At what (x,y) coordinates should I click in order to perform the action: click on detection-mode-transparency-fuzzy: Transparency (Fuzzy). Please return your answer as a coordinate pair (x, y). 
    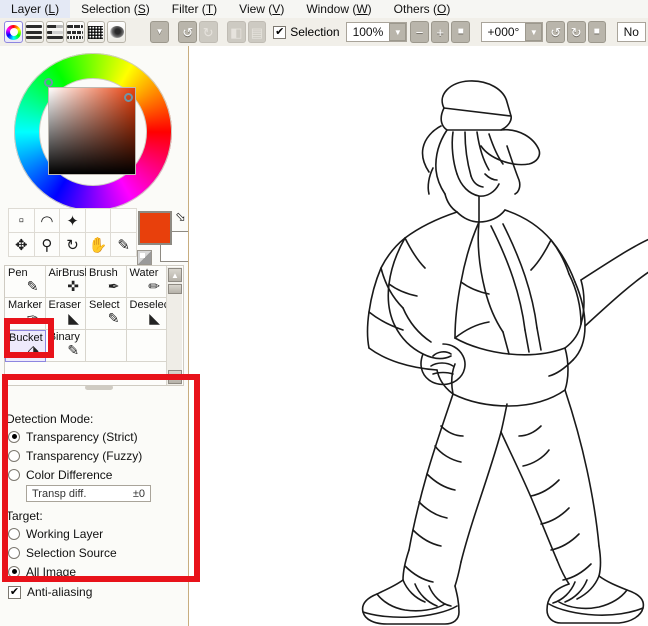
    Looking at the image, I should click on (98, 455).